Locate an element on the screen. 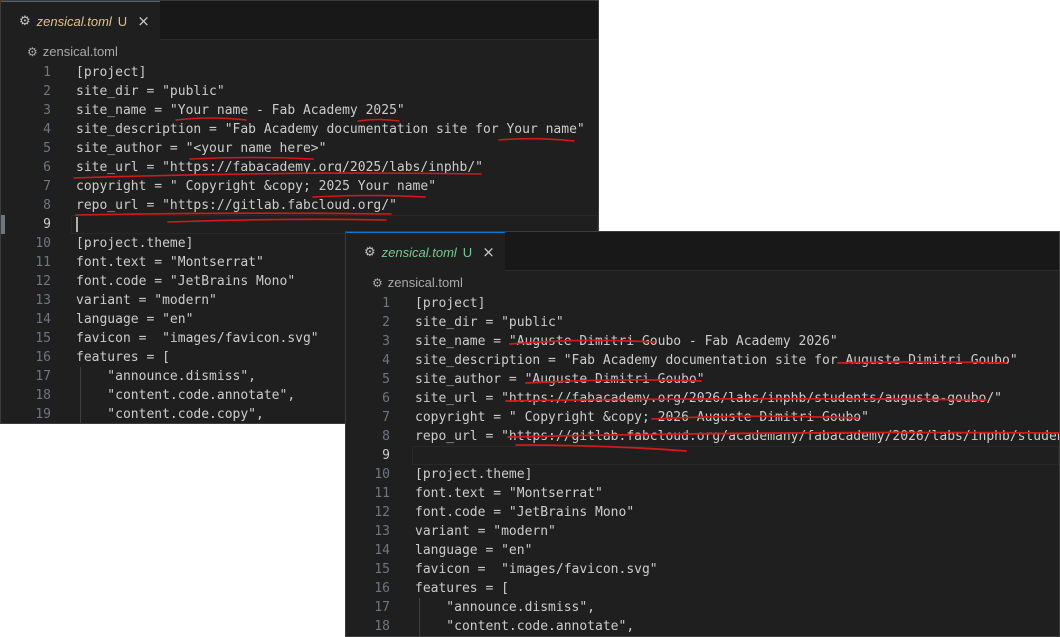  code-line: 9 is located at coordinates (702, 455).